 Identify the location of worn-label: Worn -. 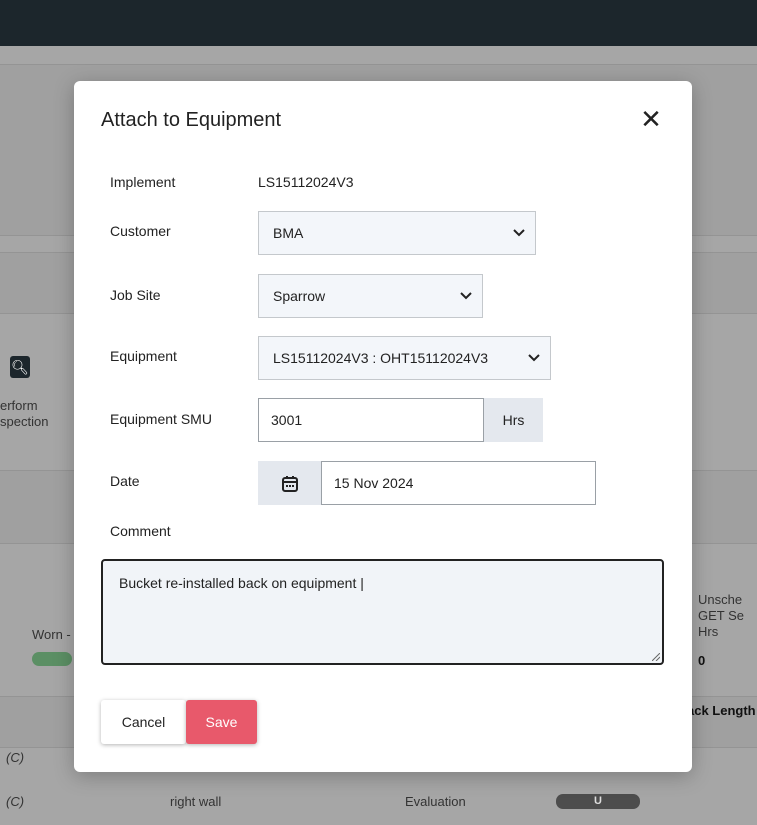
(51, 634).